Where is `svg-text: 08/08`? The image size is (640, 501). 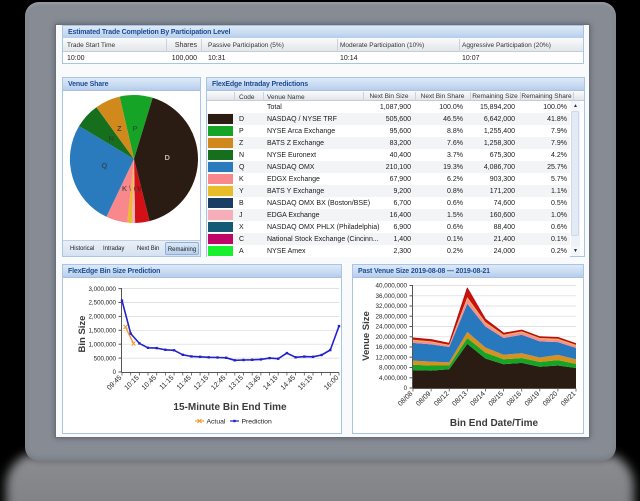 svg-text: 08/08 is located at coordinates (405, 398).